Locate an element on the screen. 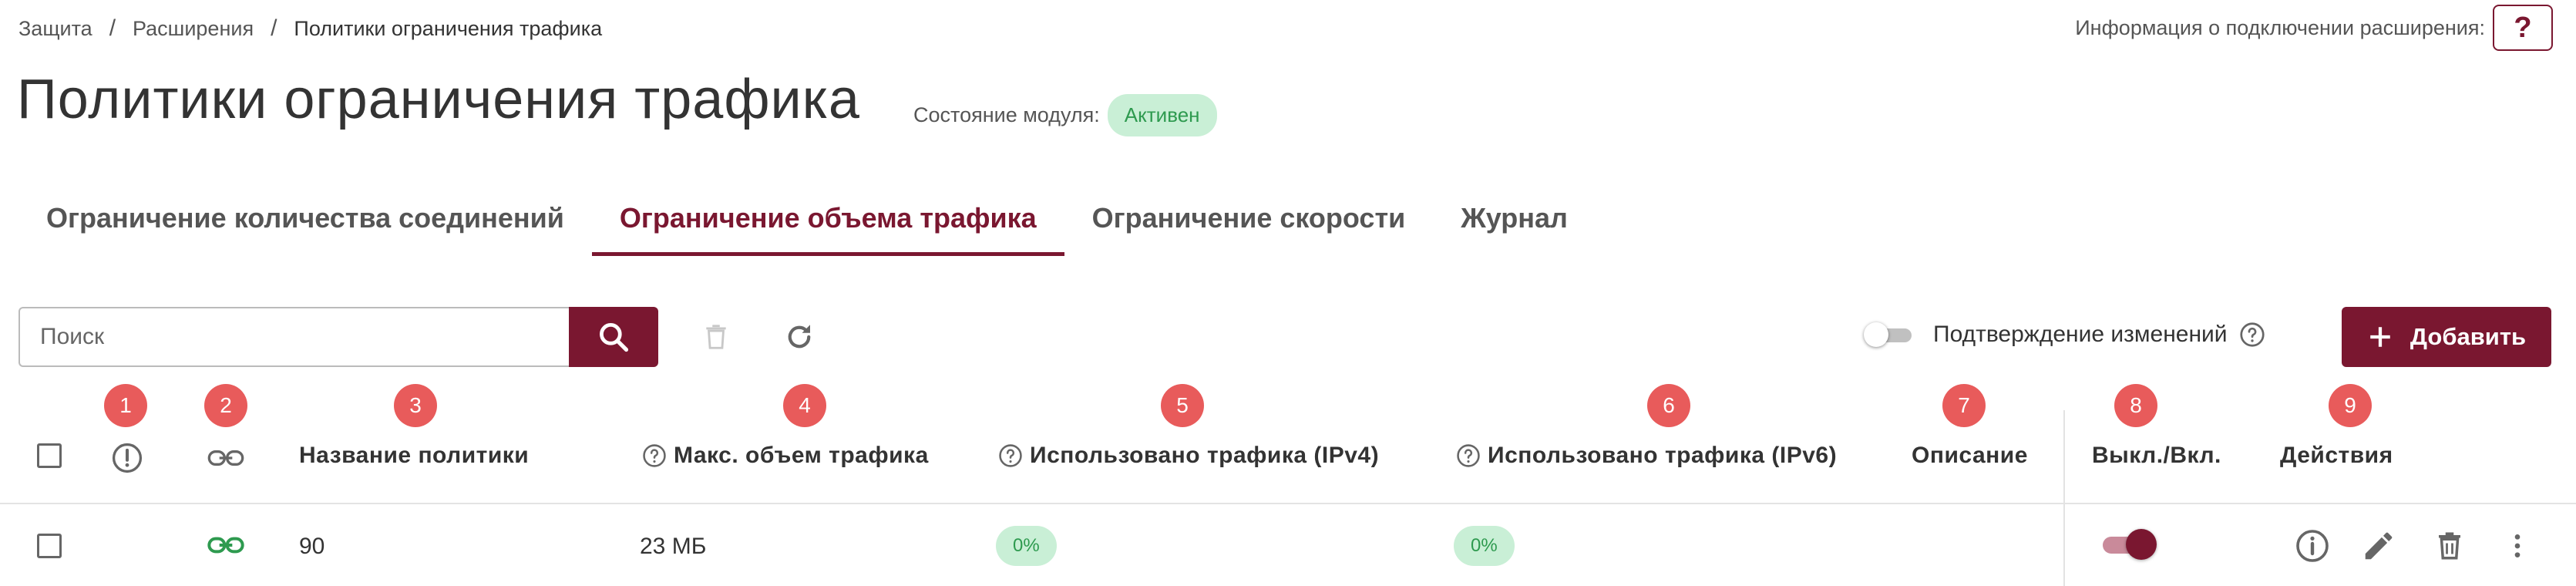  module-status-label: Состояние модуля: is located at coordinates (1006, 114).